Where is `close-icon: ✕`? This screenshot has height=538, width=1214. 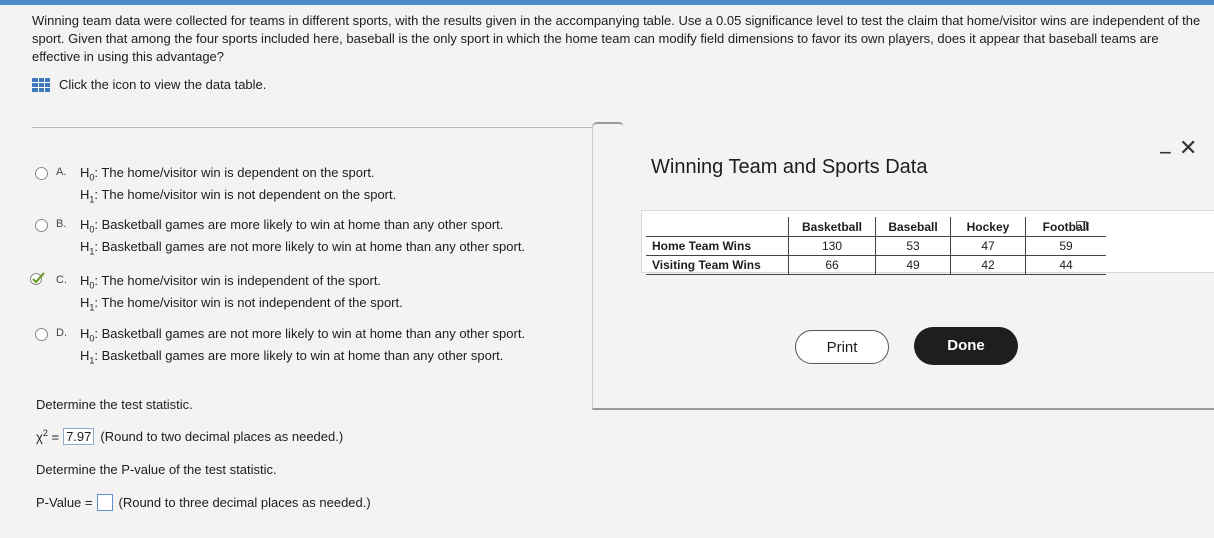
close-icon: ✕ is located at coordinates (1188, 148).